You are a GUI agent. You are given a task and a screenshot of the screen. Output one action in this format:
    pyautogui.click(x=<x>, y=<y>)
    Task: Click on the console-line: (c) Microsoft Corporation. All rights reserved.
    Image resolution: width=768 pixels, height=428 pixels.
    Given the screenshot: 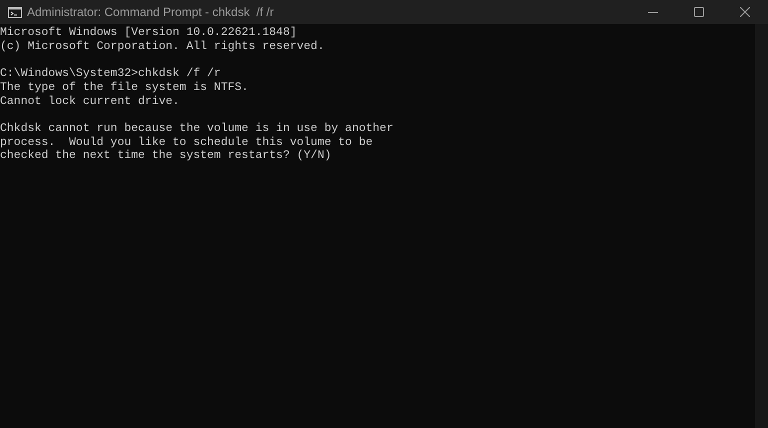 What is the action you would take?
    pyautogui.click(x=163, y=47)
    